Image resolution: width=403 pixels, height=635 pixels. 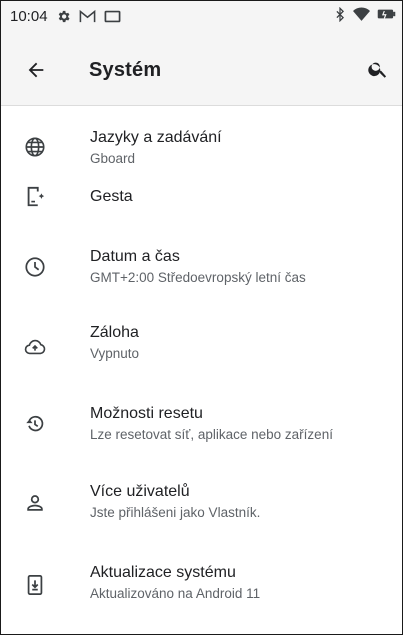 I want to click on status-time: 10:04, so click(x=29, y=16).